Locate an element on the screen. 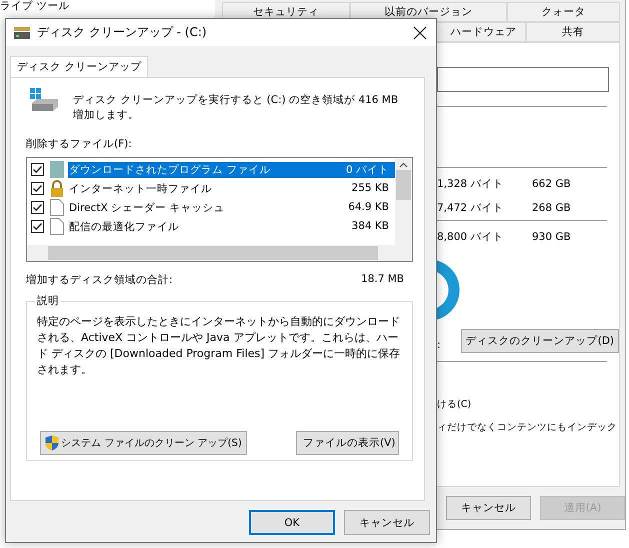 This screenshot has height=548, width=629. donut-drawing is located at coordinates (449, 290).